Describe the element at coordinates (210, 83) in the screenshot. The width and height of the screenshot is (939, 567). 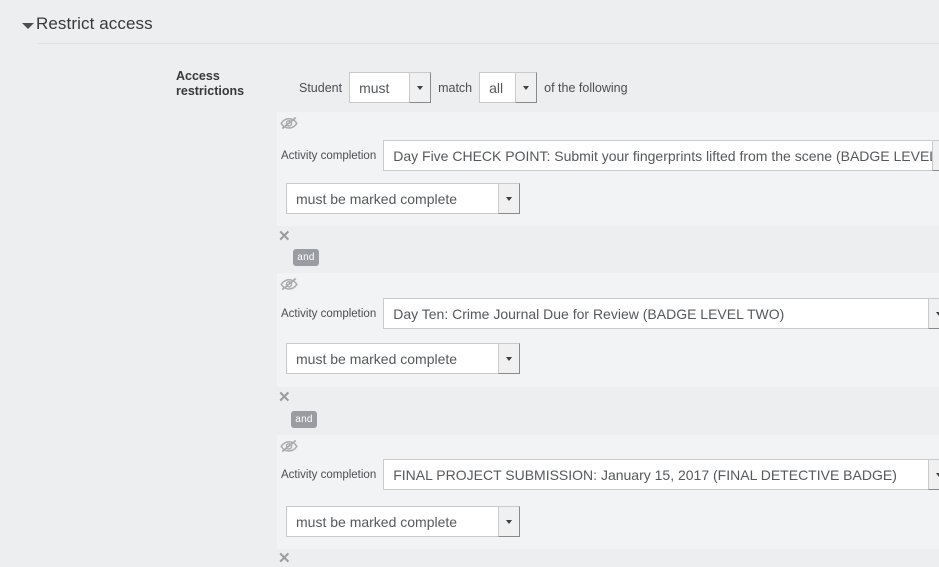
I see `access-restrictions-label: Access restrictions` at that location.